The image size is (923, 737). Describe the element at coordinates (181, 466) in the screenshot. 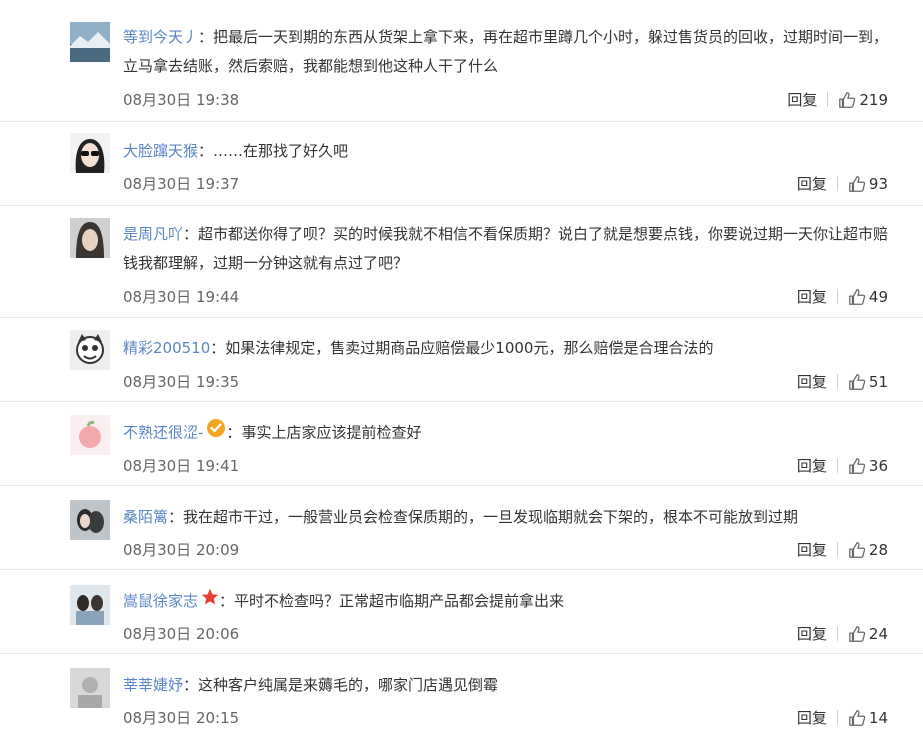

I see `comment-timestamp: 08月30日 19:41` at that location.